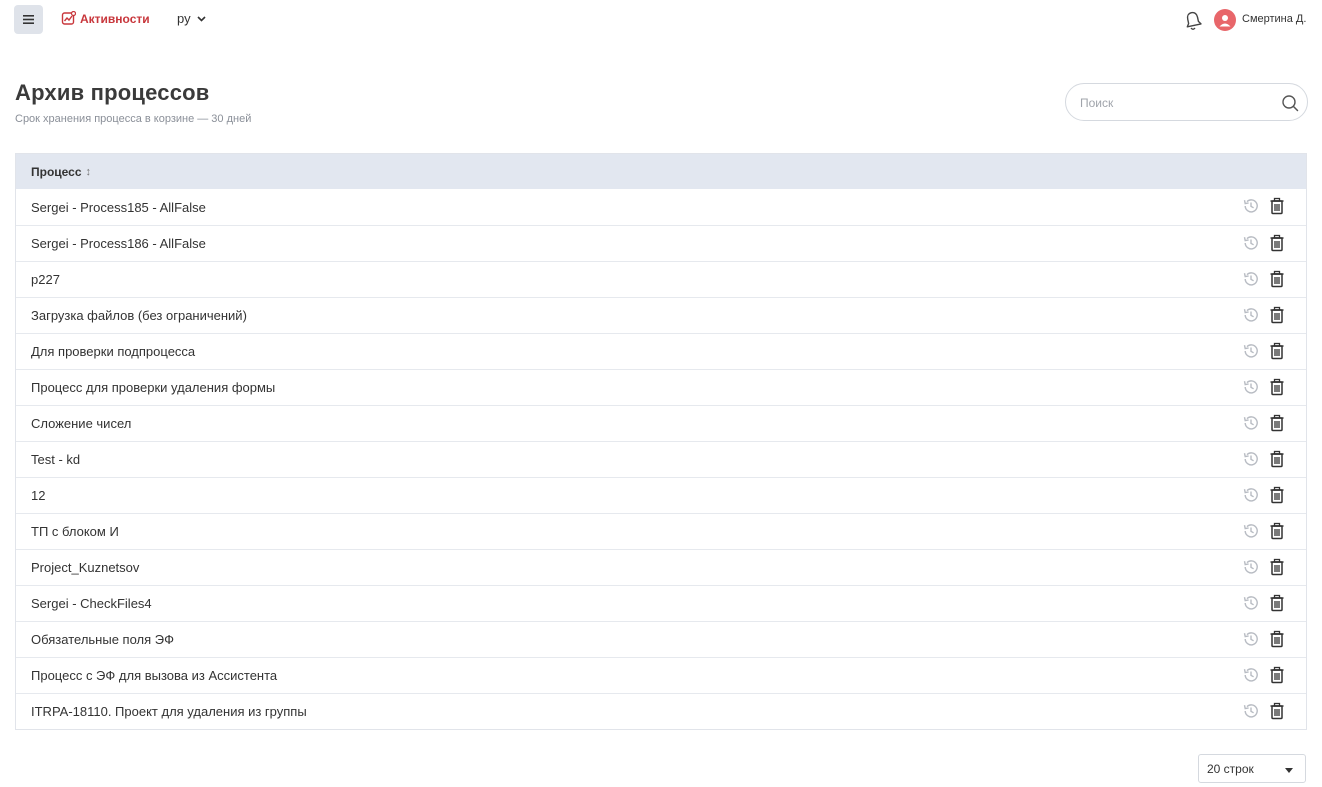 This screenshot has width=1322, height=787. I want to click on rows-per-page-value: 20 строк, so click(1230, 768).